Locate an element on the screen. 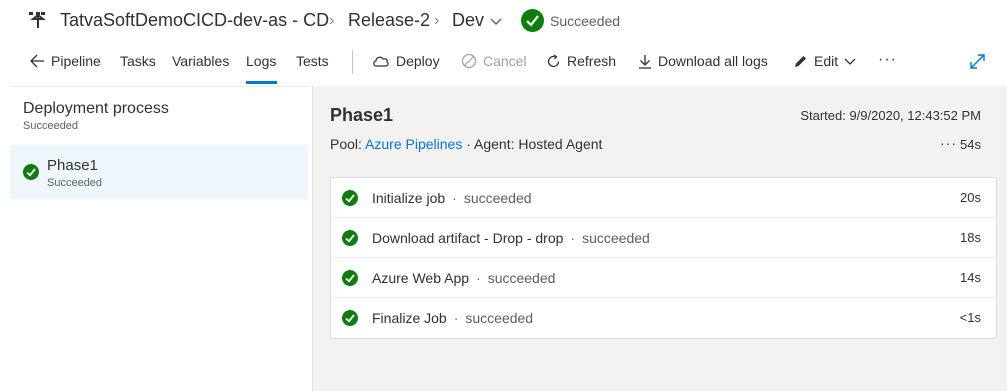 This screenshot has width=1007, height=391. back-to-pipeline-button: Pipeline is located at coordinates (65, 61).